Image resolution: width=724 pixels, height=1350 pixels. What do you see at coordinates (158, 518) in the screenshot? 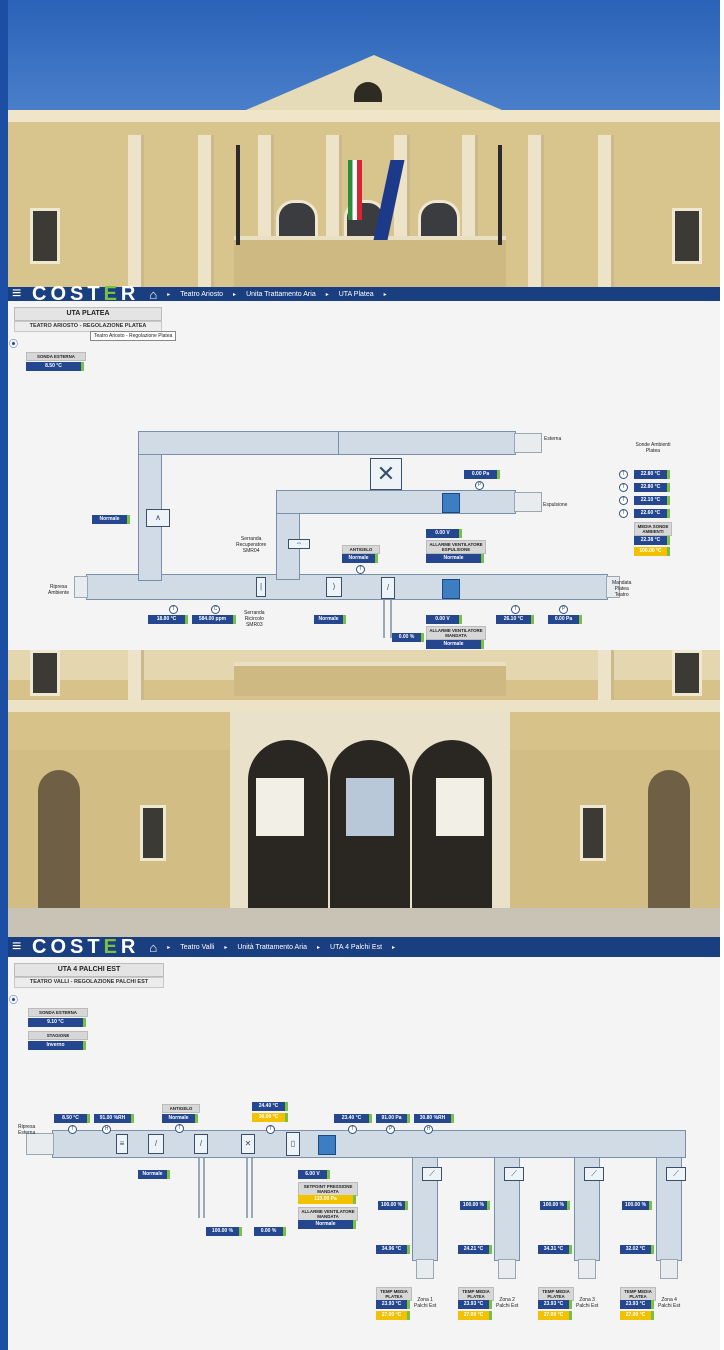
I see `bypass-damper-icon: ∧` at bounding box center [158, 518].